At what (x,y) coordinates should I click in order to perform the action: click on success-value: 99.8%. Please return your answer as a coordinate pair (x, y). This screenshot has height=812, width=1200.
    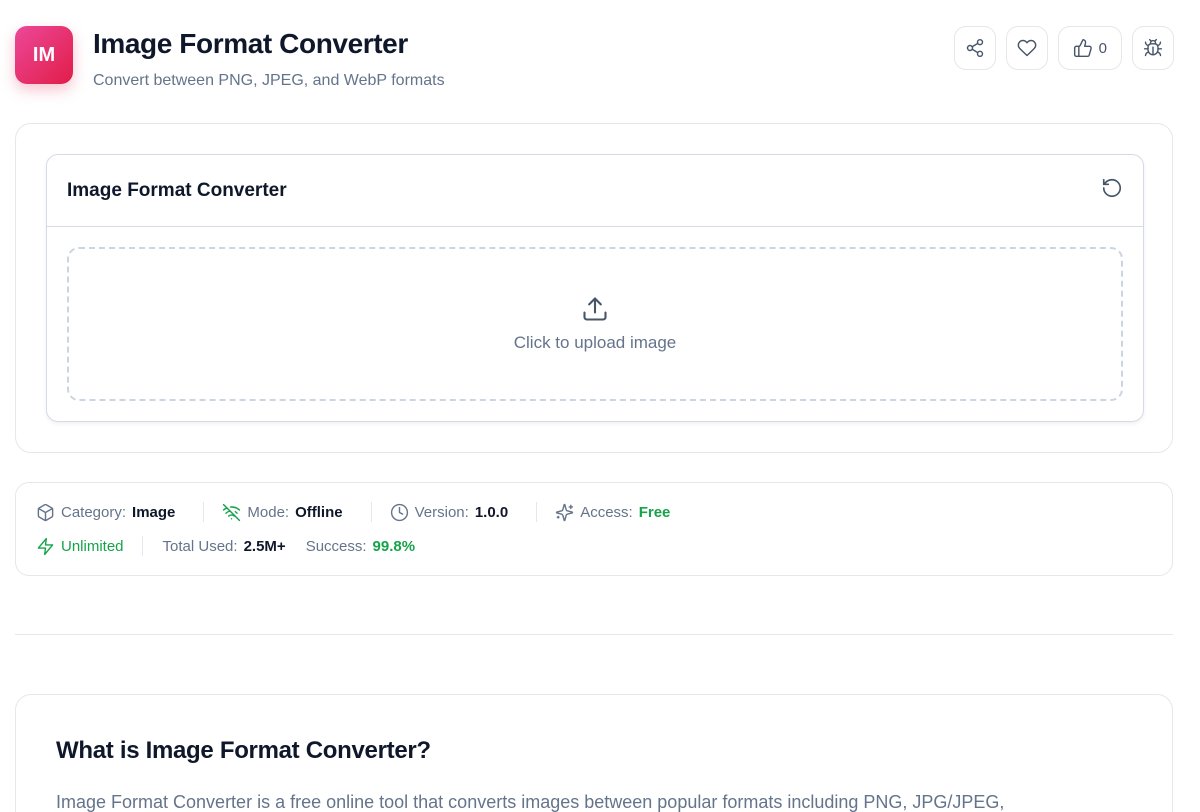
    Looking at the image, I should click on (394, 546).